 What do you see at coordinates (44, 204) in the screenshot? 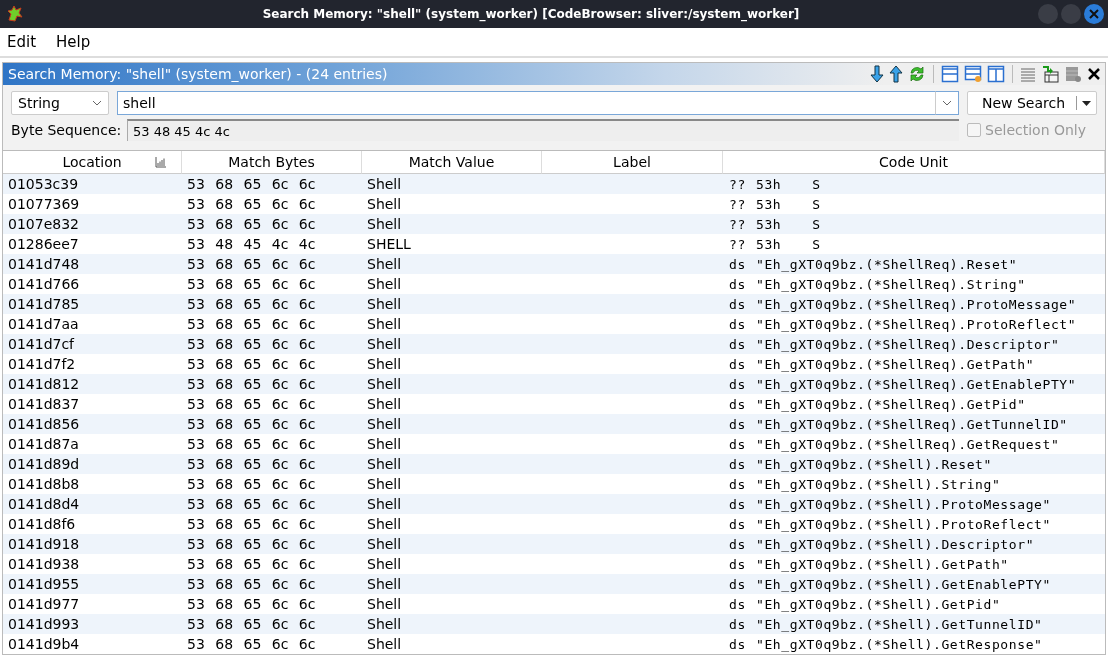
I see `location-cell-text: 01077369` at bounding box center [44, 204].